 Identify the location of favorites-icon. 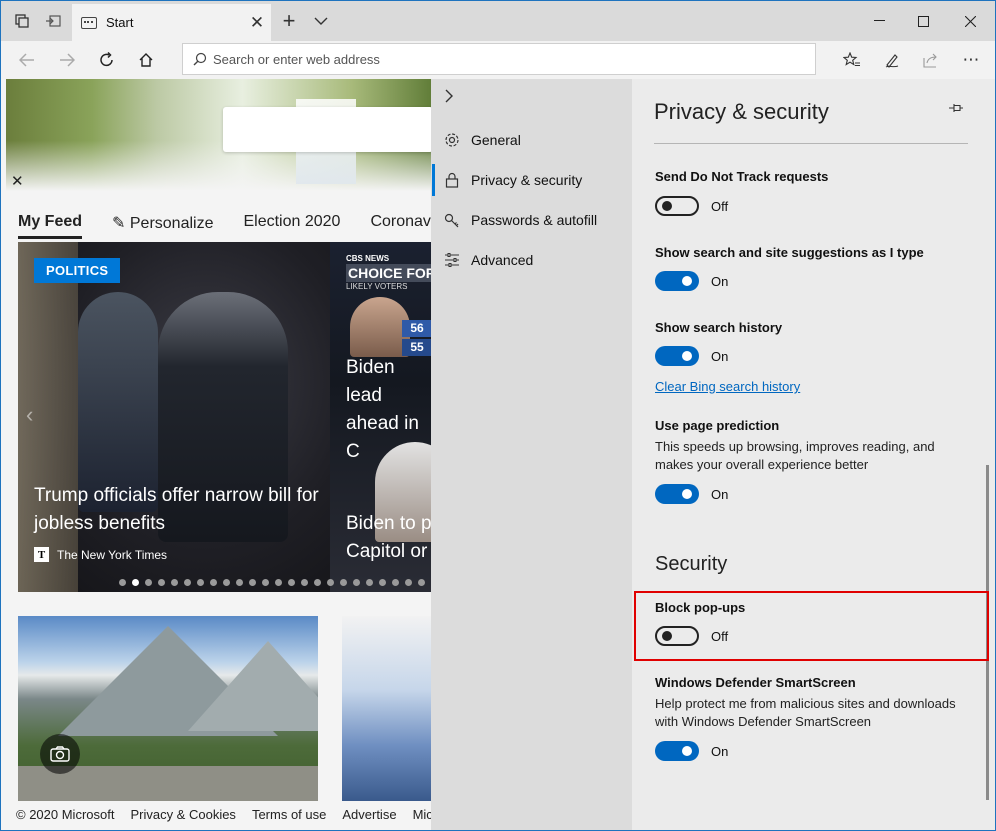
(852, 60).